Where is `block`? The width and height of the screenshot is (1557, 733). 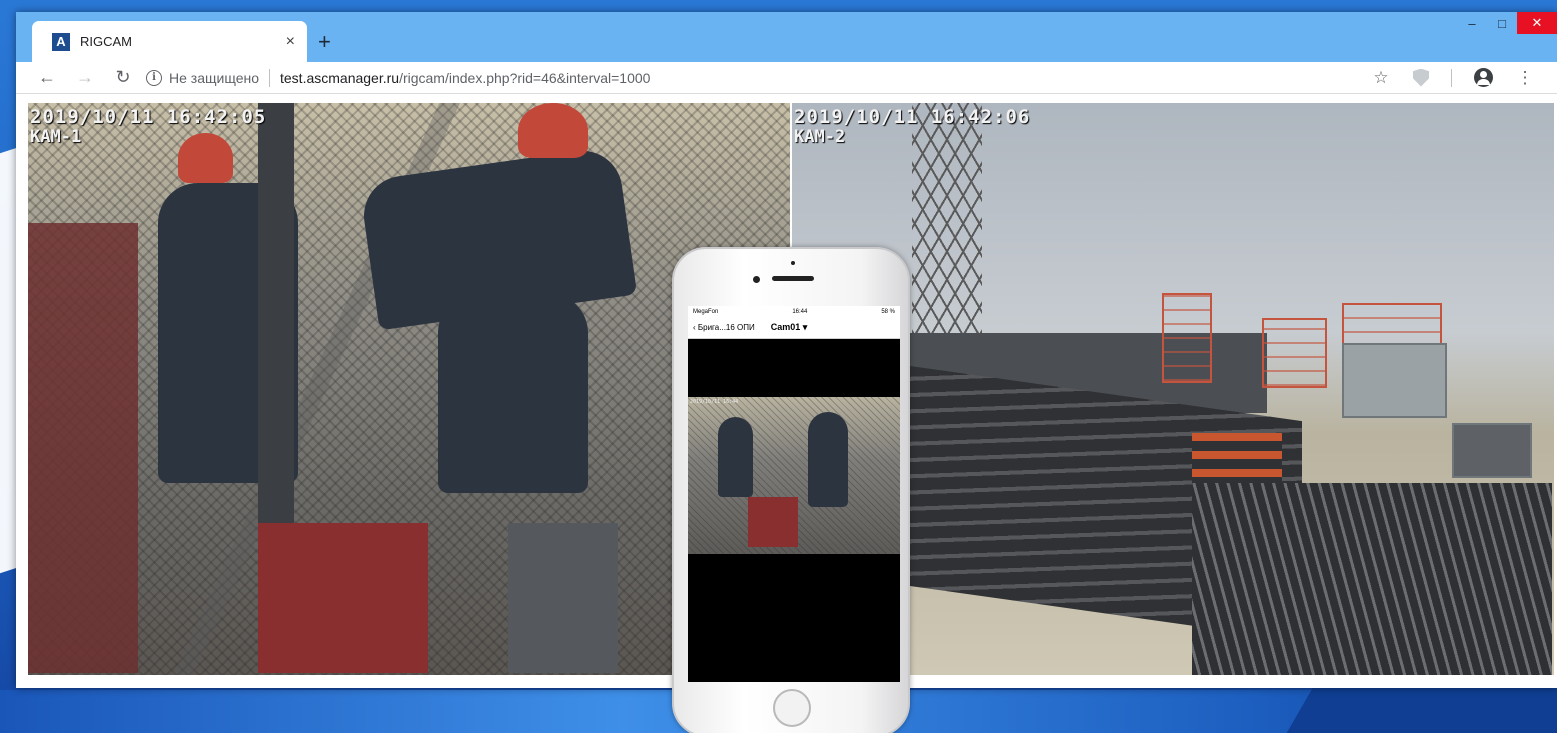
block is located at coordinates (563, 598).